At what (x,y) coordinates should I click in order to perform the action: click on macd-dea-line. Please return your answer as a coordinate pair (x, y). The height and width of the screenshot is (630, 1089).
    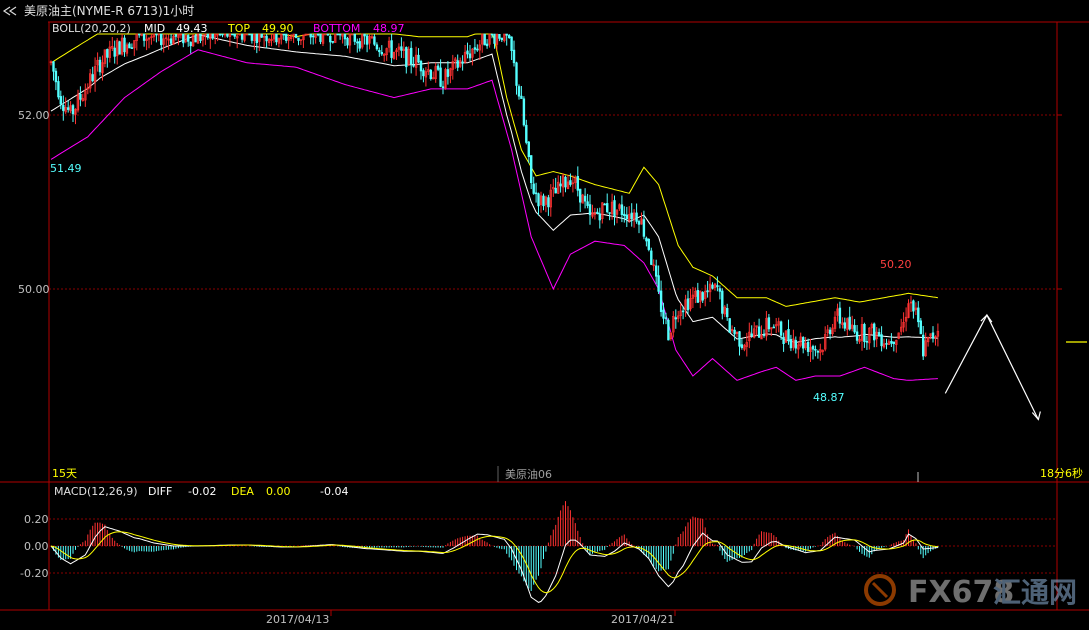
    Looking at the image, I should click on (494, 562).